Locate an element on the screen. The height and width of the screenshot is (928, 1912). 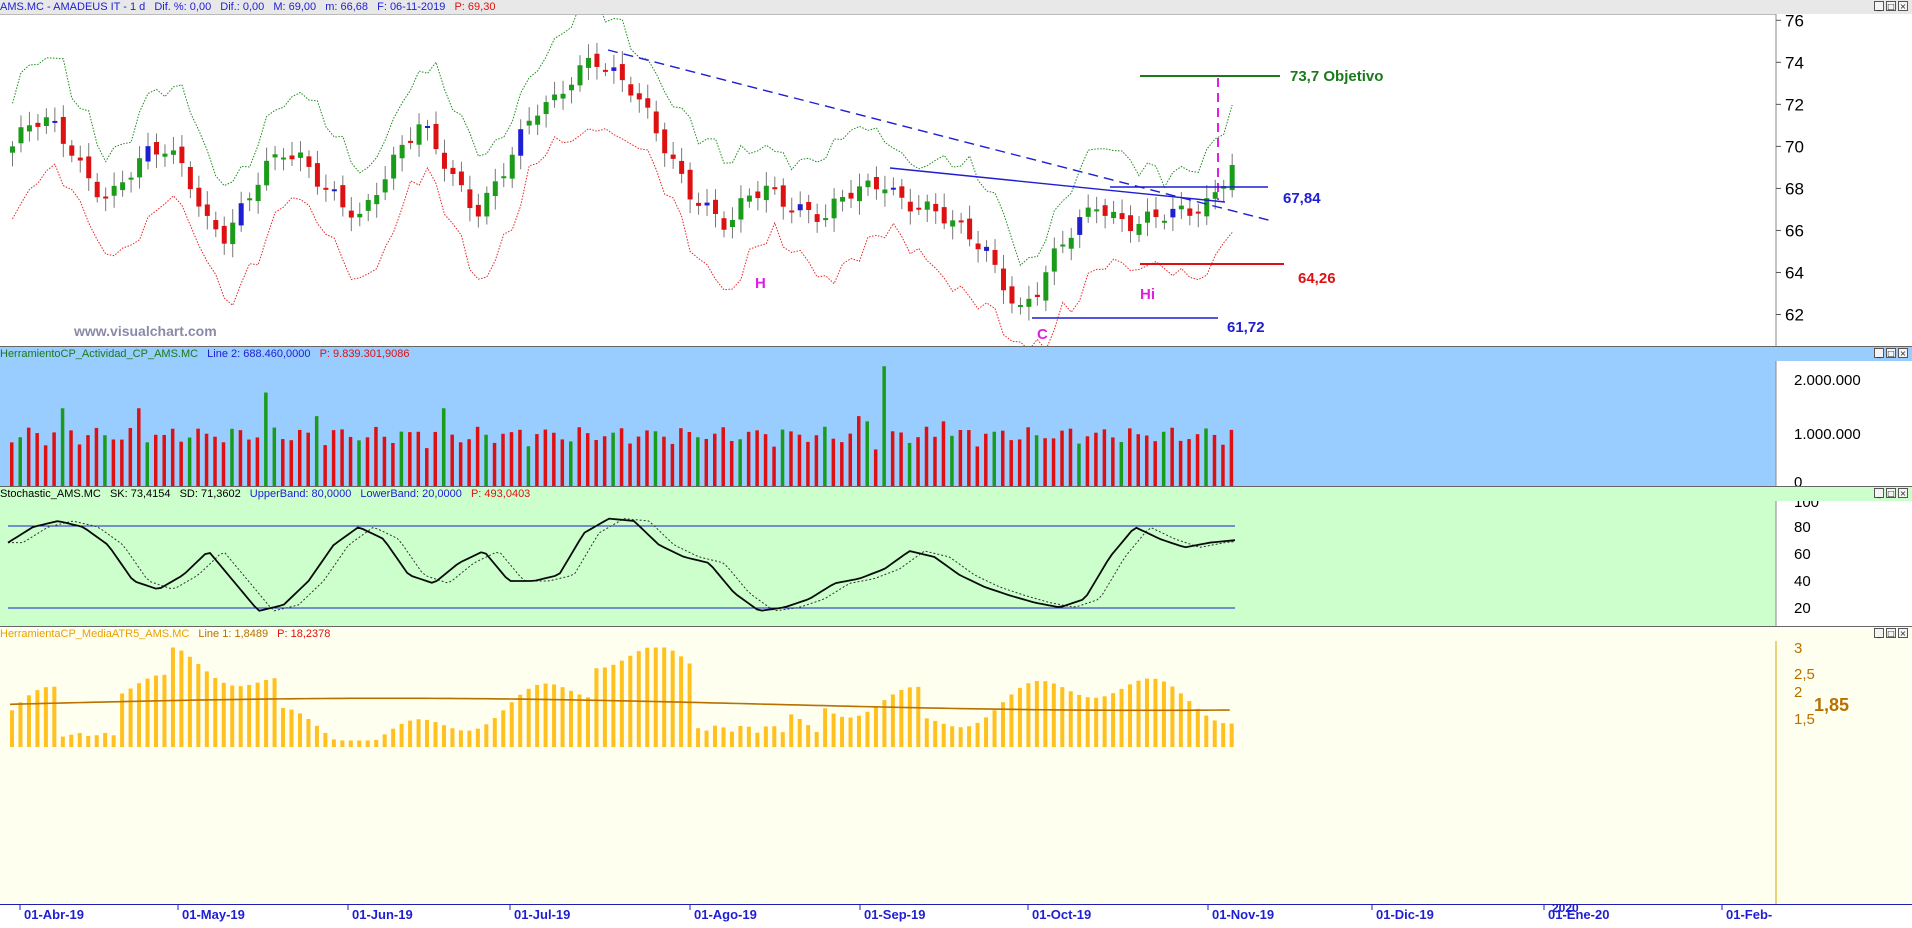
time-tick-label: 01-Dic-19 is located at coordinates (1405, 914).